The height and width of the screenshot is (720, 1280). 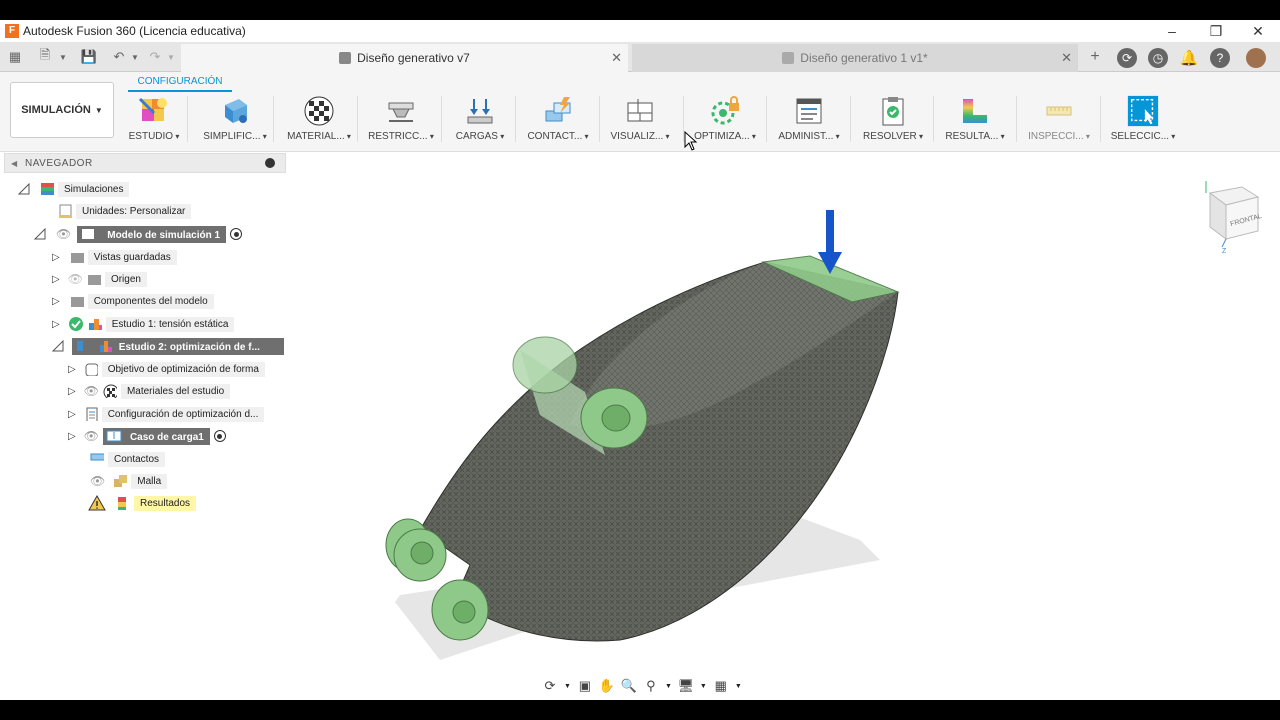 I want to click on tool-select: SELECCIC... ▾, so click(x=1143, y=121).